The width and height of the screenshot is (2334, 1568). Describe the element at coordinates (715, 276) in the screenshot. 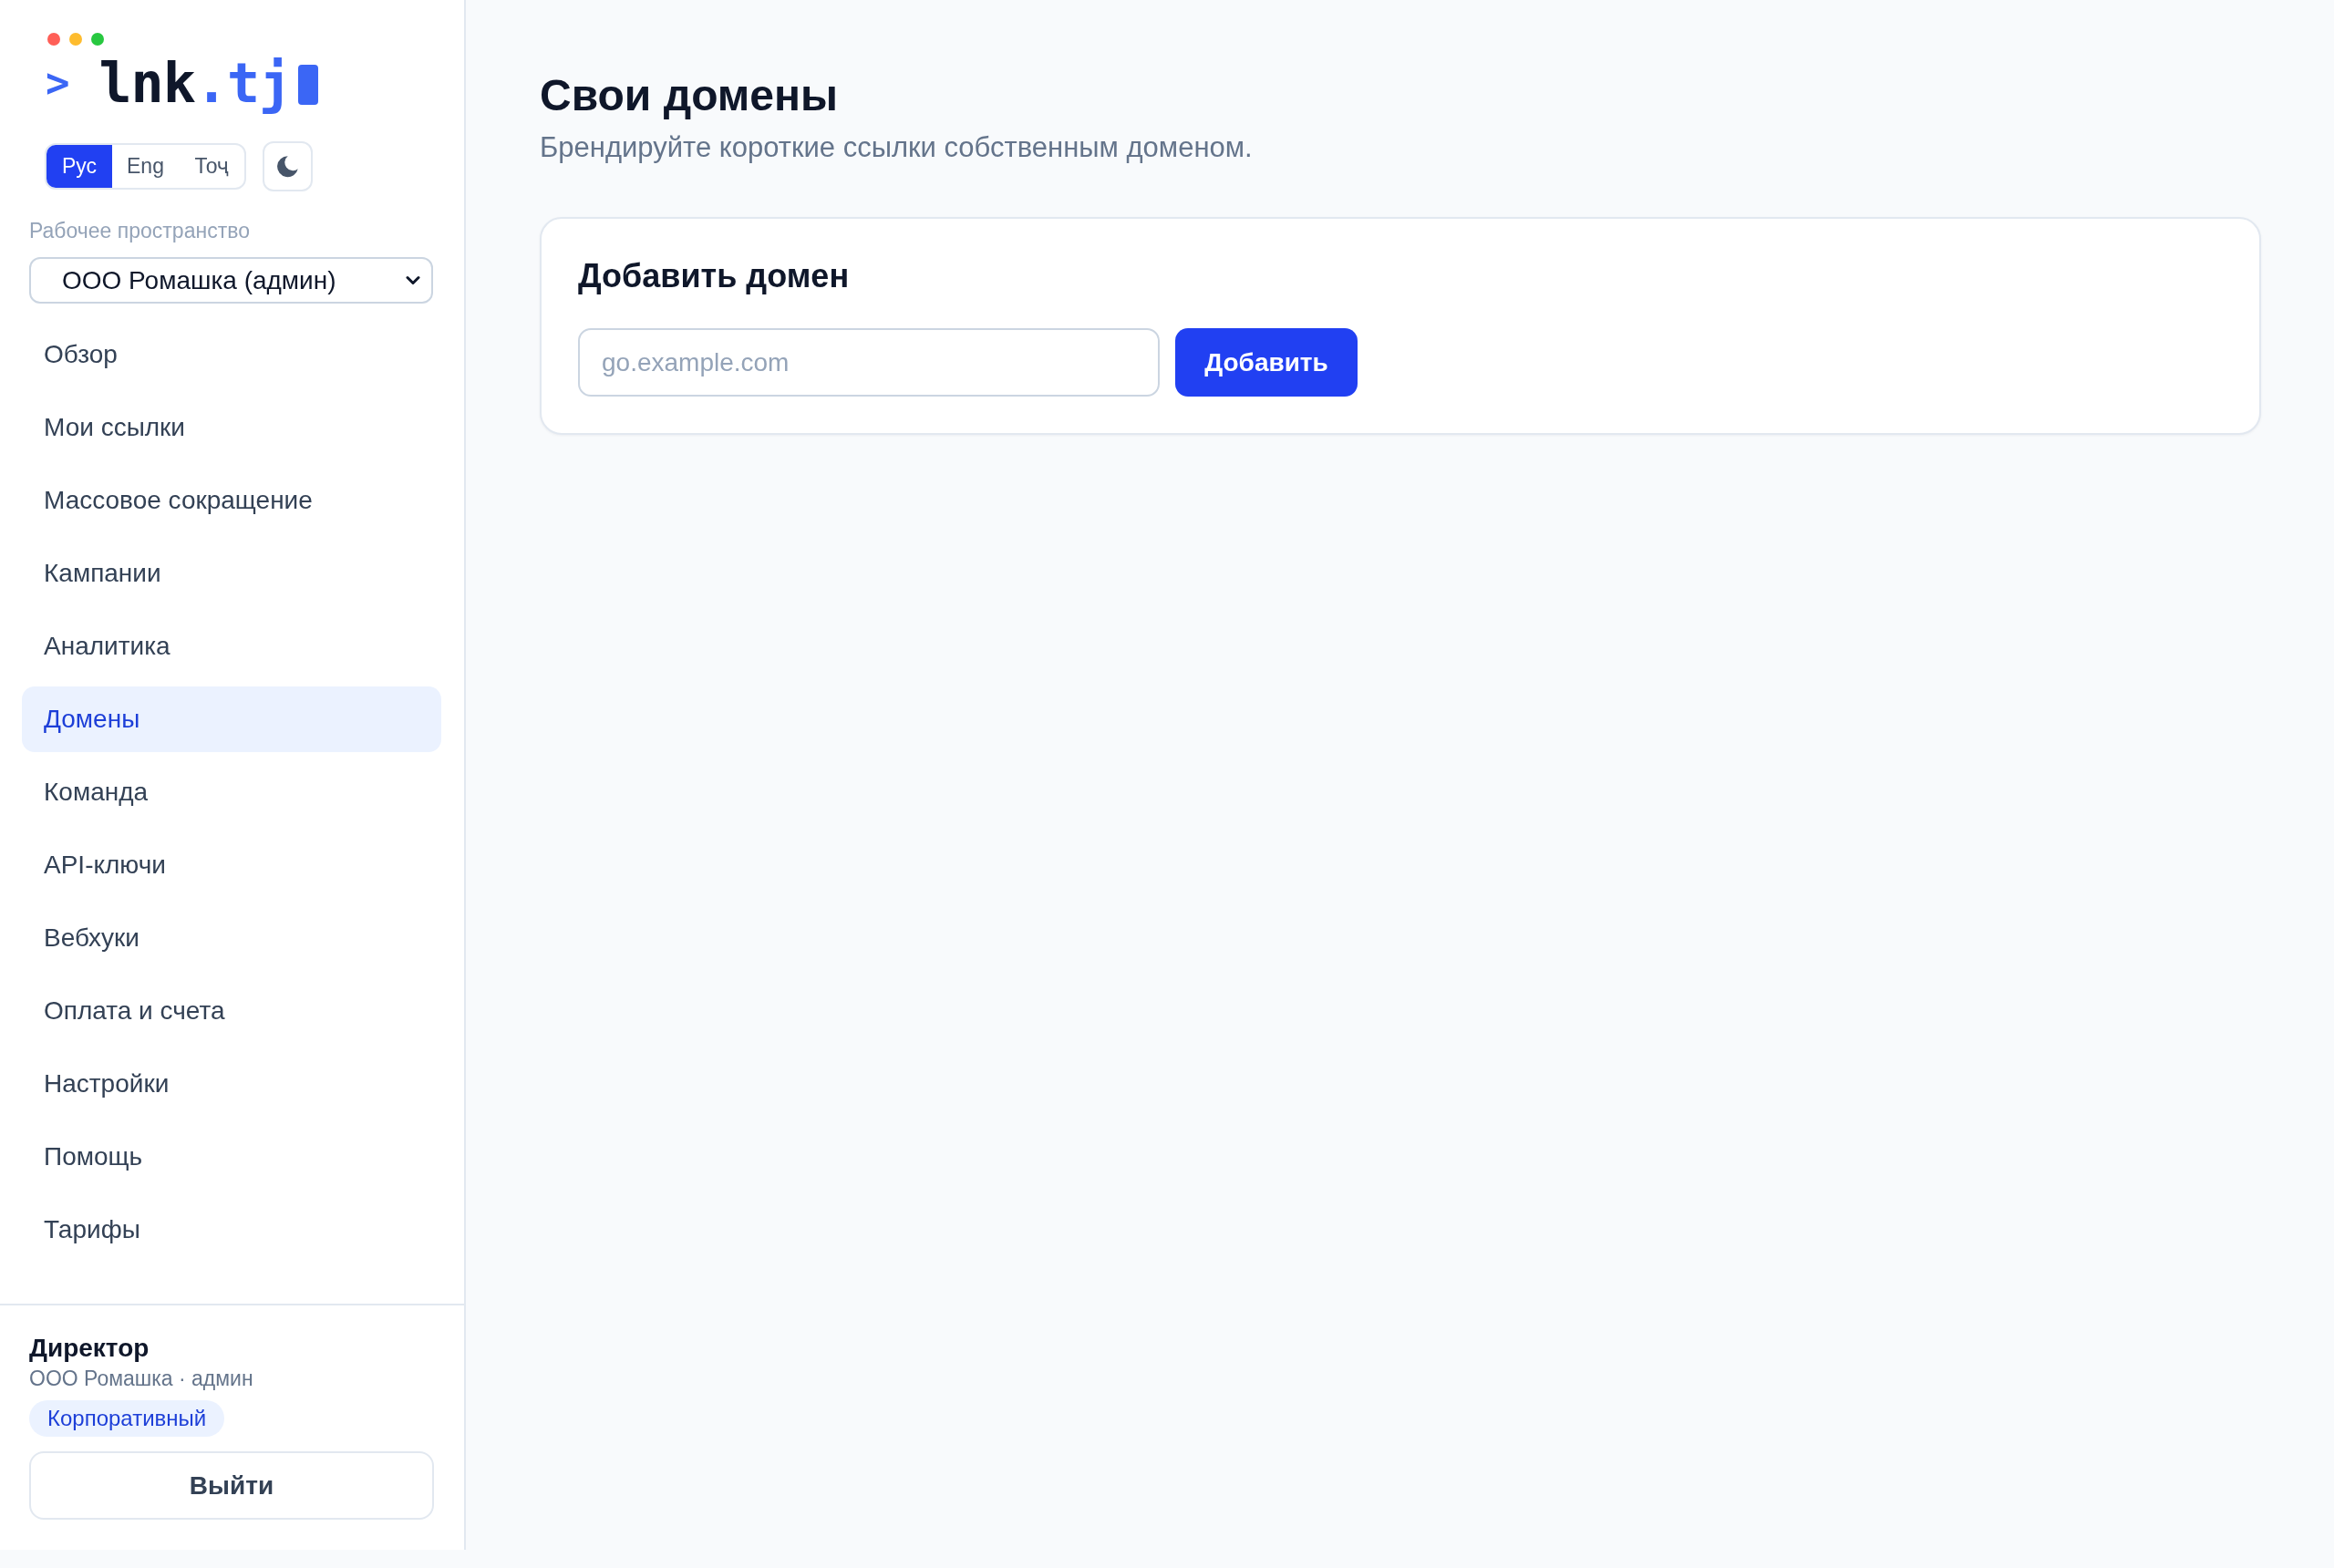

I see `card-title: Добавить домен` at that location.